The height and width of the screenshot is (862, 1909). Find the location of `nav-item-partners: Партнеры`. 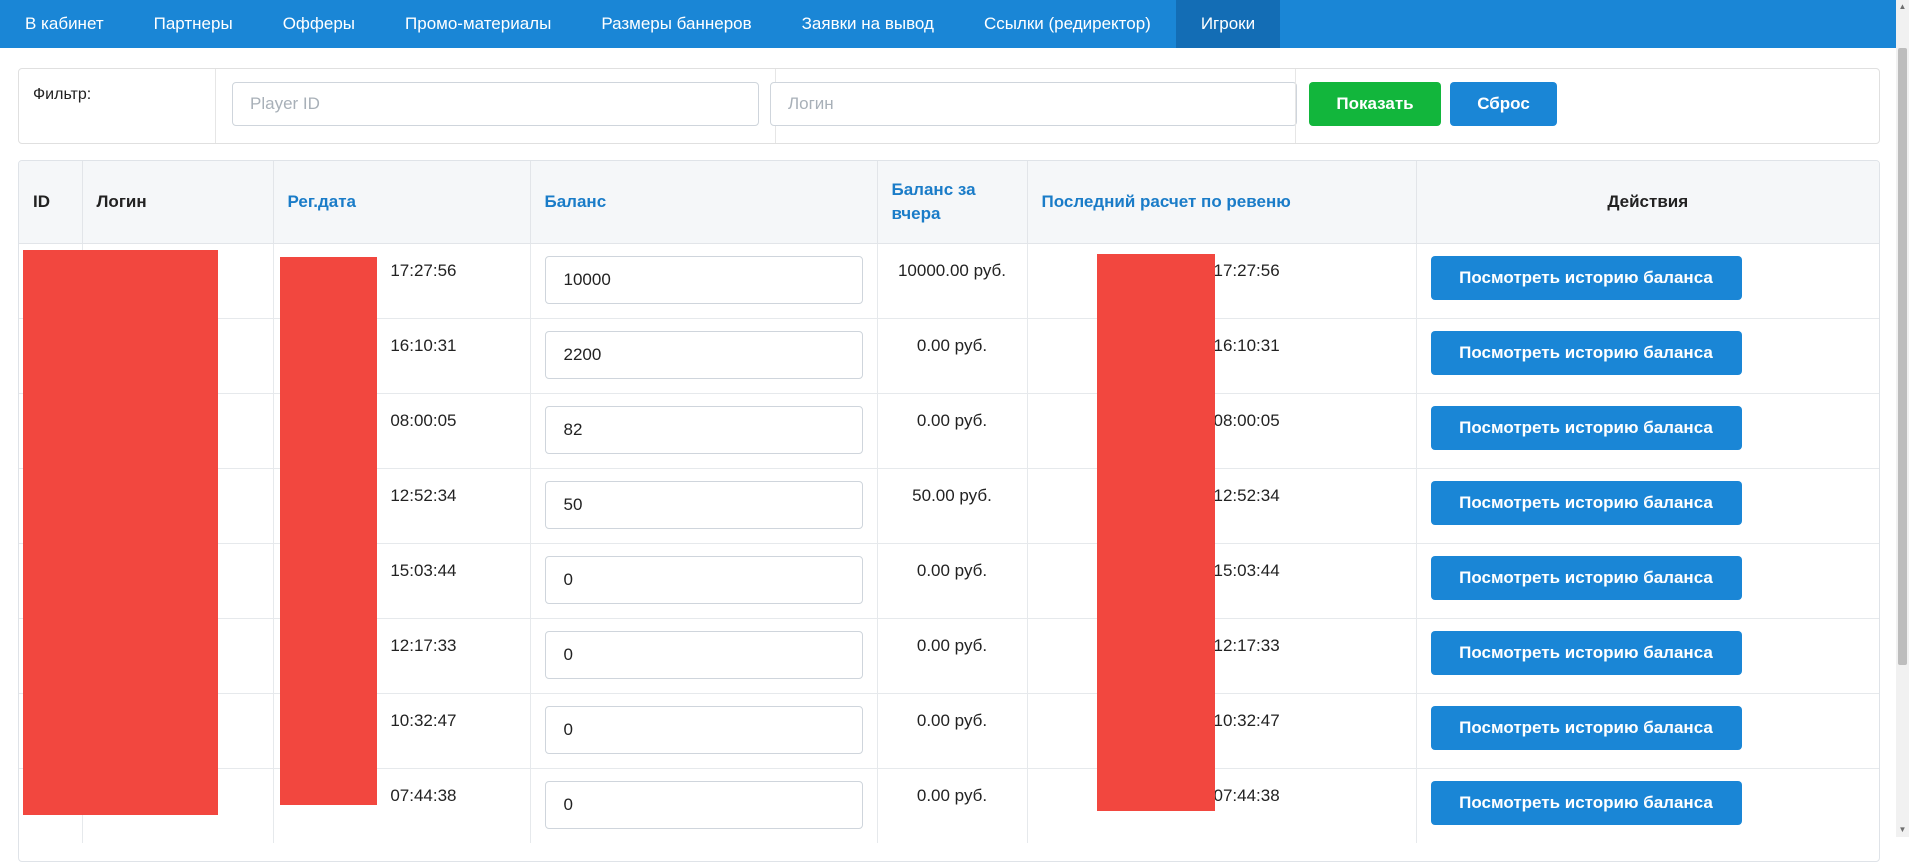

nav-item-partners: Партнеры is located at coordinates (193, 24).